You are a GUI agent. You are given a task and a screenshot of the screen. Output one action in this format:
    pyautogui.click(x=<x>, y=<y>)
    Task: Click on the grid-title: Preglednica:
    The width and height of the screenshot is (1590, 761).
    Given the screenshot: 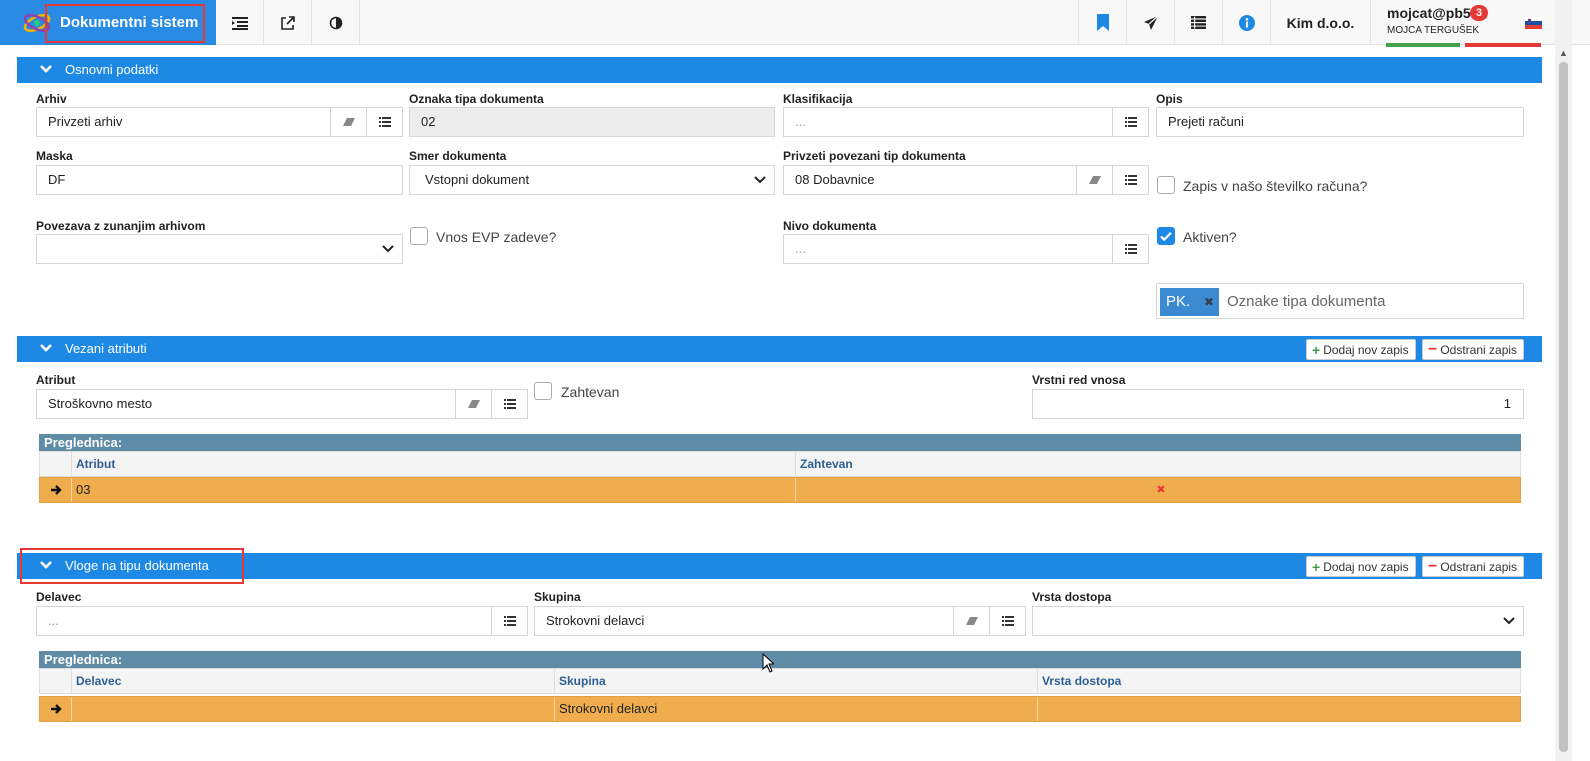 What is the action you would take?
    pyautogui.click(x=780, y=442)
    